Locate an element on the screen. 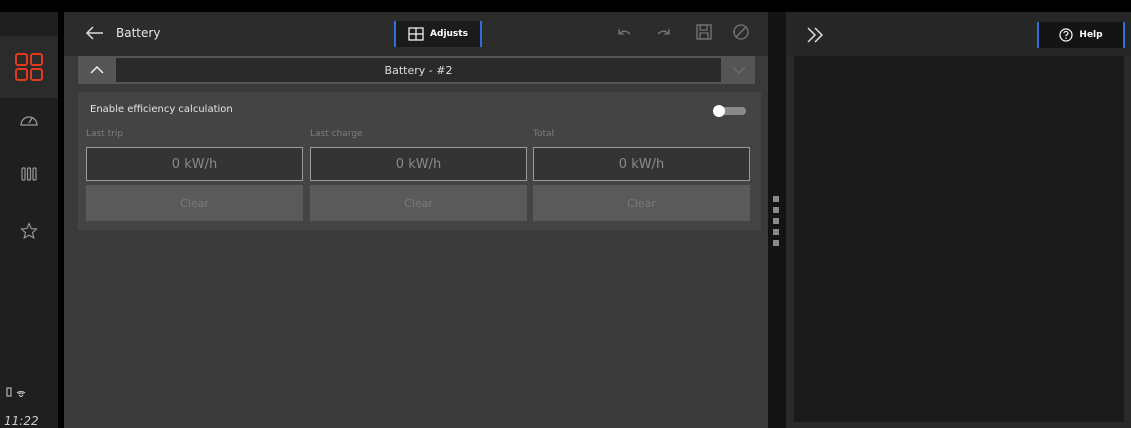  cancel-icon is located at coordinates (741, 32).